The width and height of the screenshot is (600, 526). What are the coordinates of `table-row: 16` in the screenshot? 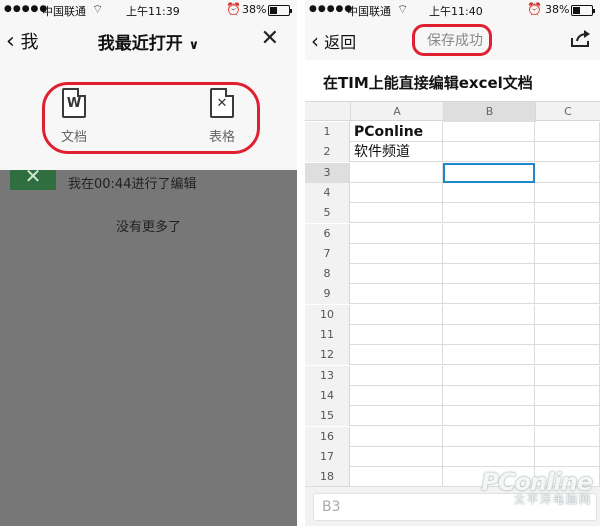 It's located at (452, 436).